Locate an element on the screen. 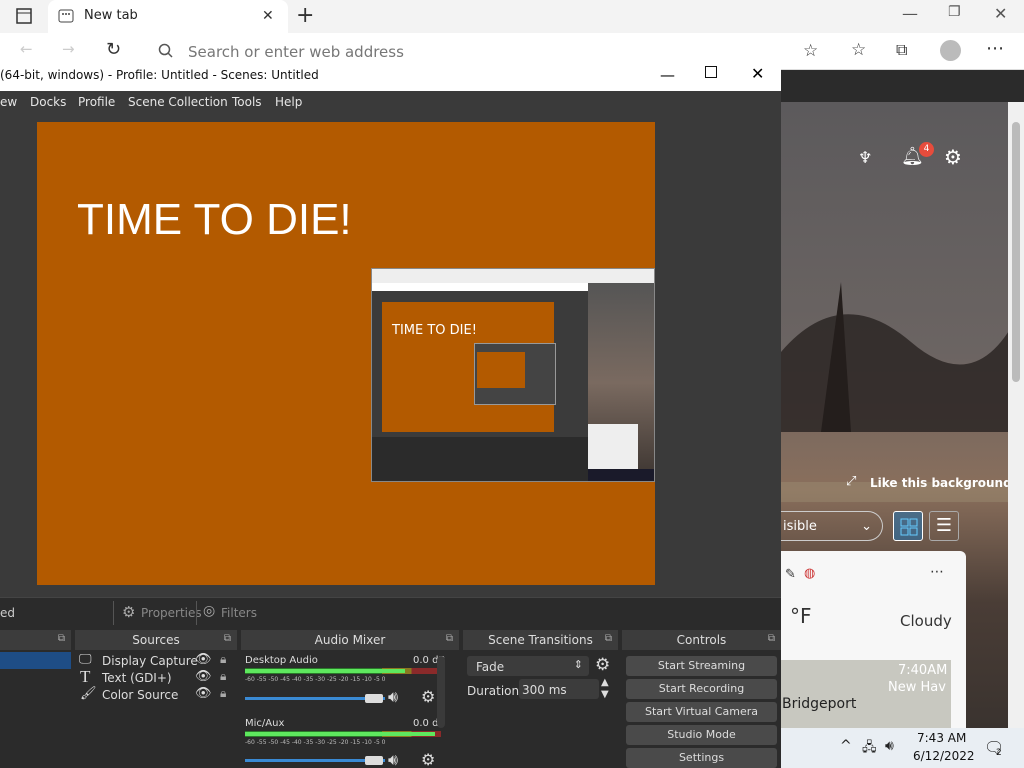 The width and height of the screenshot is (1024, 768). start-virtual-camera-button: Start Virtual Camera is located at coordinates (701, 712).